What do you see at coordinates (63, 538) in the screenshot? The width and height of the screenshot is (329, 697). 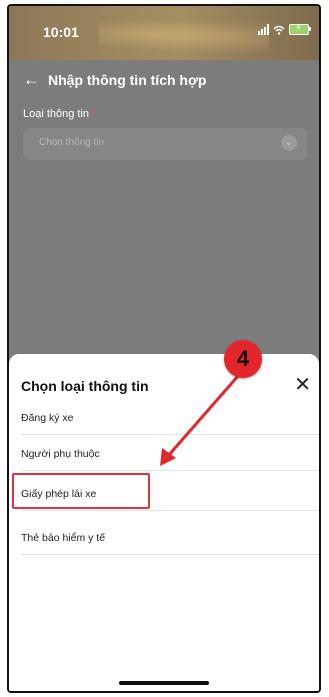 I see `option-label: Thẻ bảo hiểm y tế` at bounding box center [63, 538].